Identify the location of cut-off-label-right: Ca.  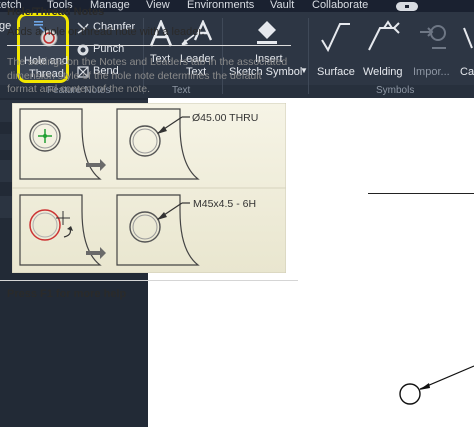
(467, 72).